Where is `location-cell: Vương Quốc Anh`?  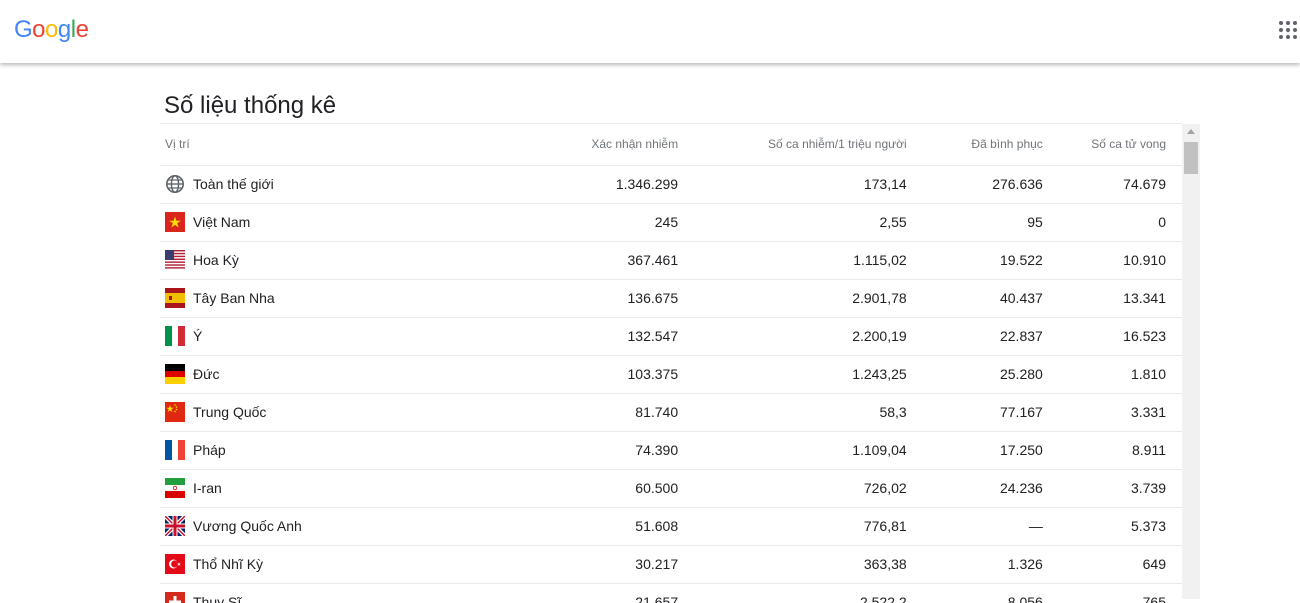 location-cell: Vương Quốc Anh is located at coordinates (332, 526).